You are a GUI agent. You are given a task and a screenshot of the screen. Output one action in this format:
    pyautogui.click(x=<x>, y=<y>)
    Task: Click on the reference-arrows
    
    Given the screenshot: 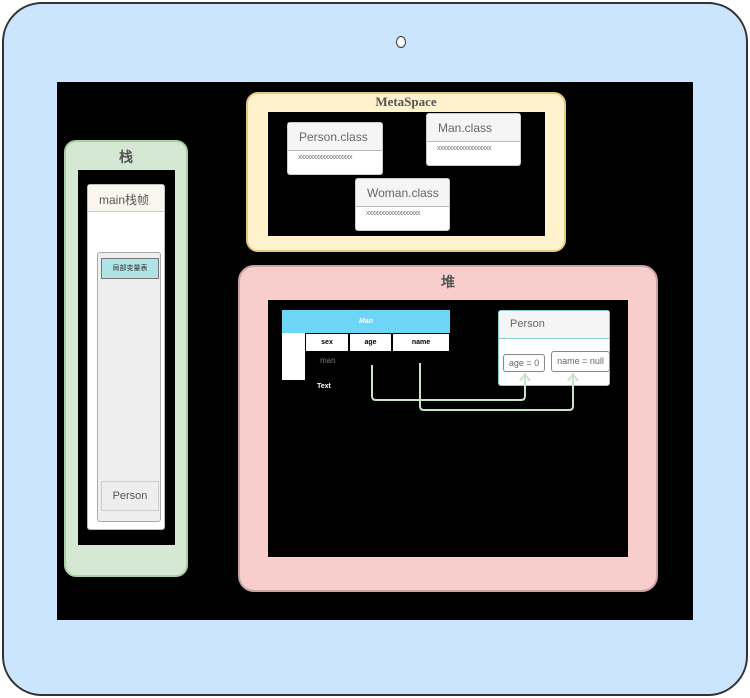 What is the action you would take?
    pyautogui.click(x=475, y=387)
    